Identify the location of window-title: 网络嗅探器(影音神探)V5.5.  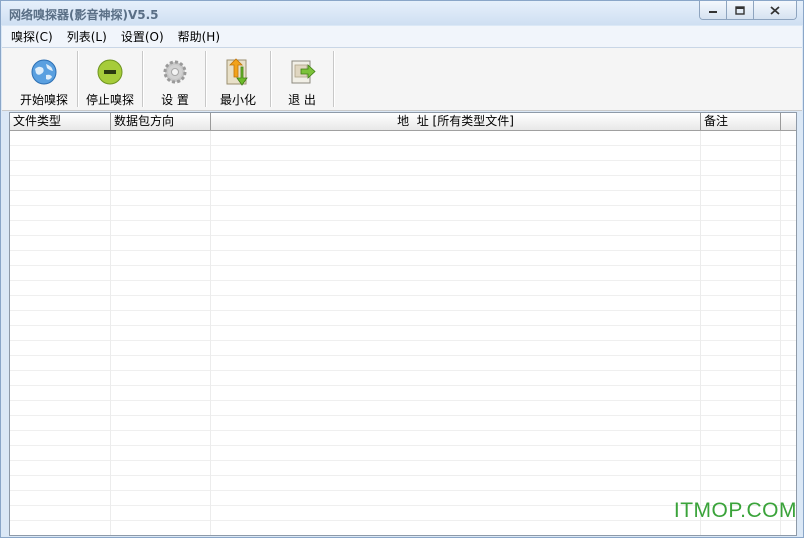
(84, 15).